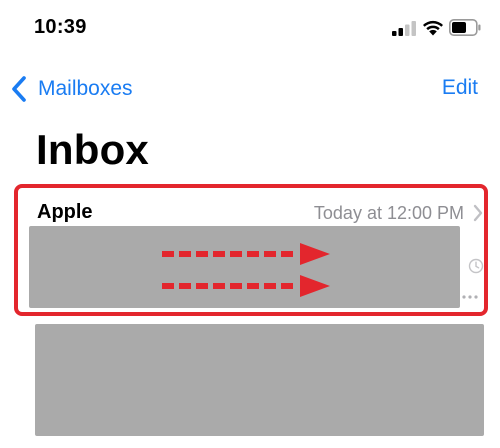 This screenshot has height=448, width=500. What do you see at coordinates (404, 28) in the screenshot?
I see `signal-icon` at bounding box center [404, 28].